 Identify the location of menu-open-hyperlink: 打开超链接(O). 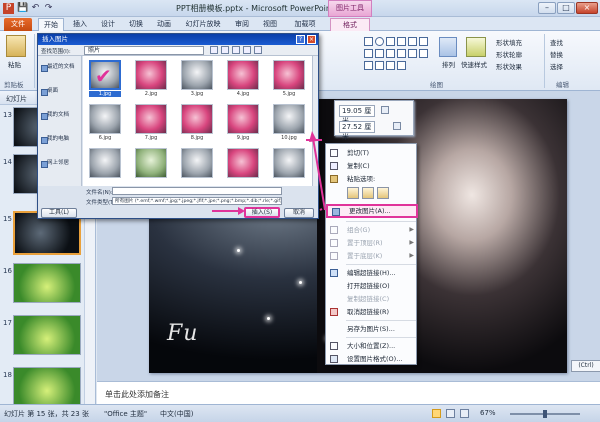
(372, 286).